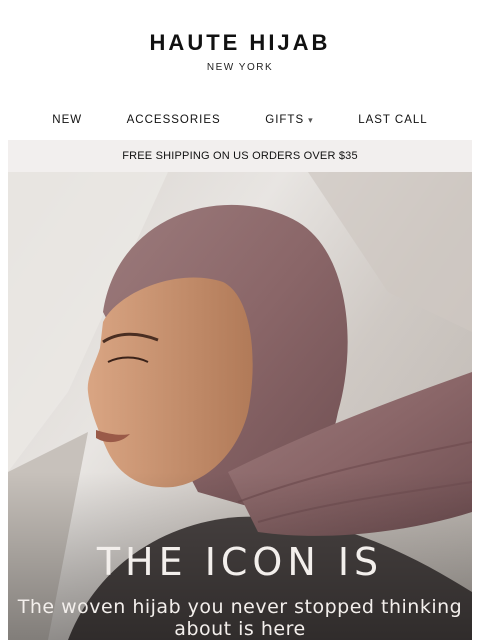 The height and width of the screenshot is (640, 480). I want to click on nav-item-accessories: ACCESSORIES, so click(174, 120).